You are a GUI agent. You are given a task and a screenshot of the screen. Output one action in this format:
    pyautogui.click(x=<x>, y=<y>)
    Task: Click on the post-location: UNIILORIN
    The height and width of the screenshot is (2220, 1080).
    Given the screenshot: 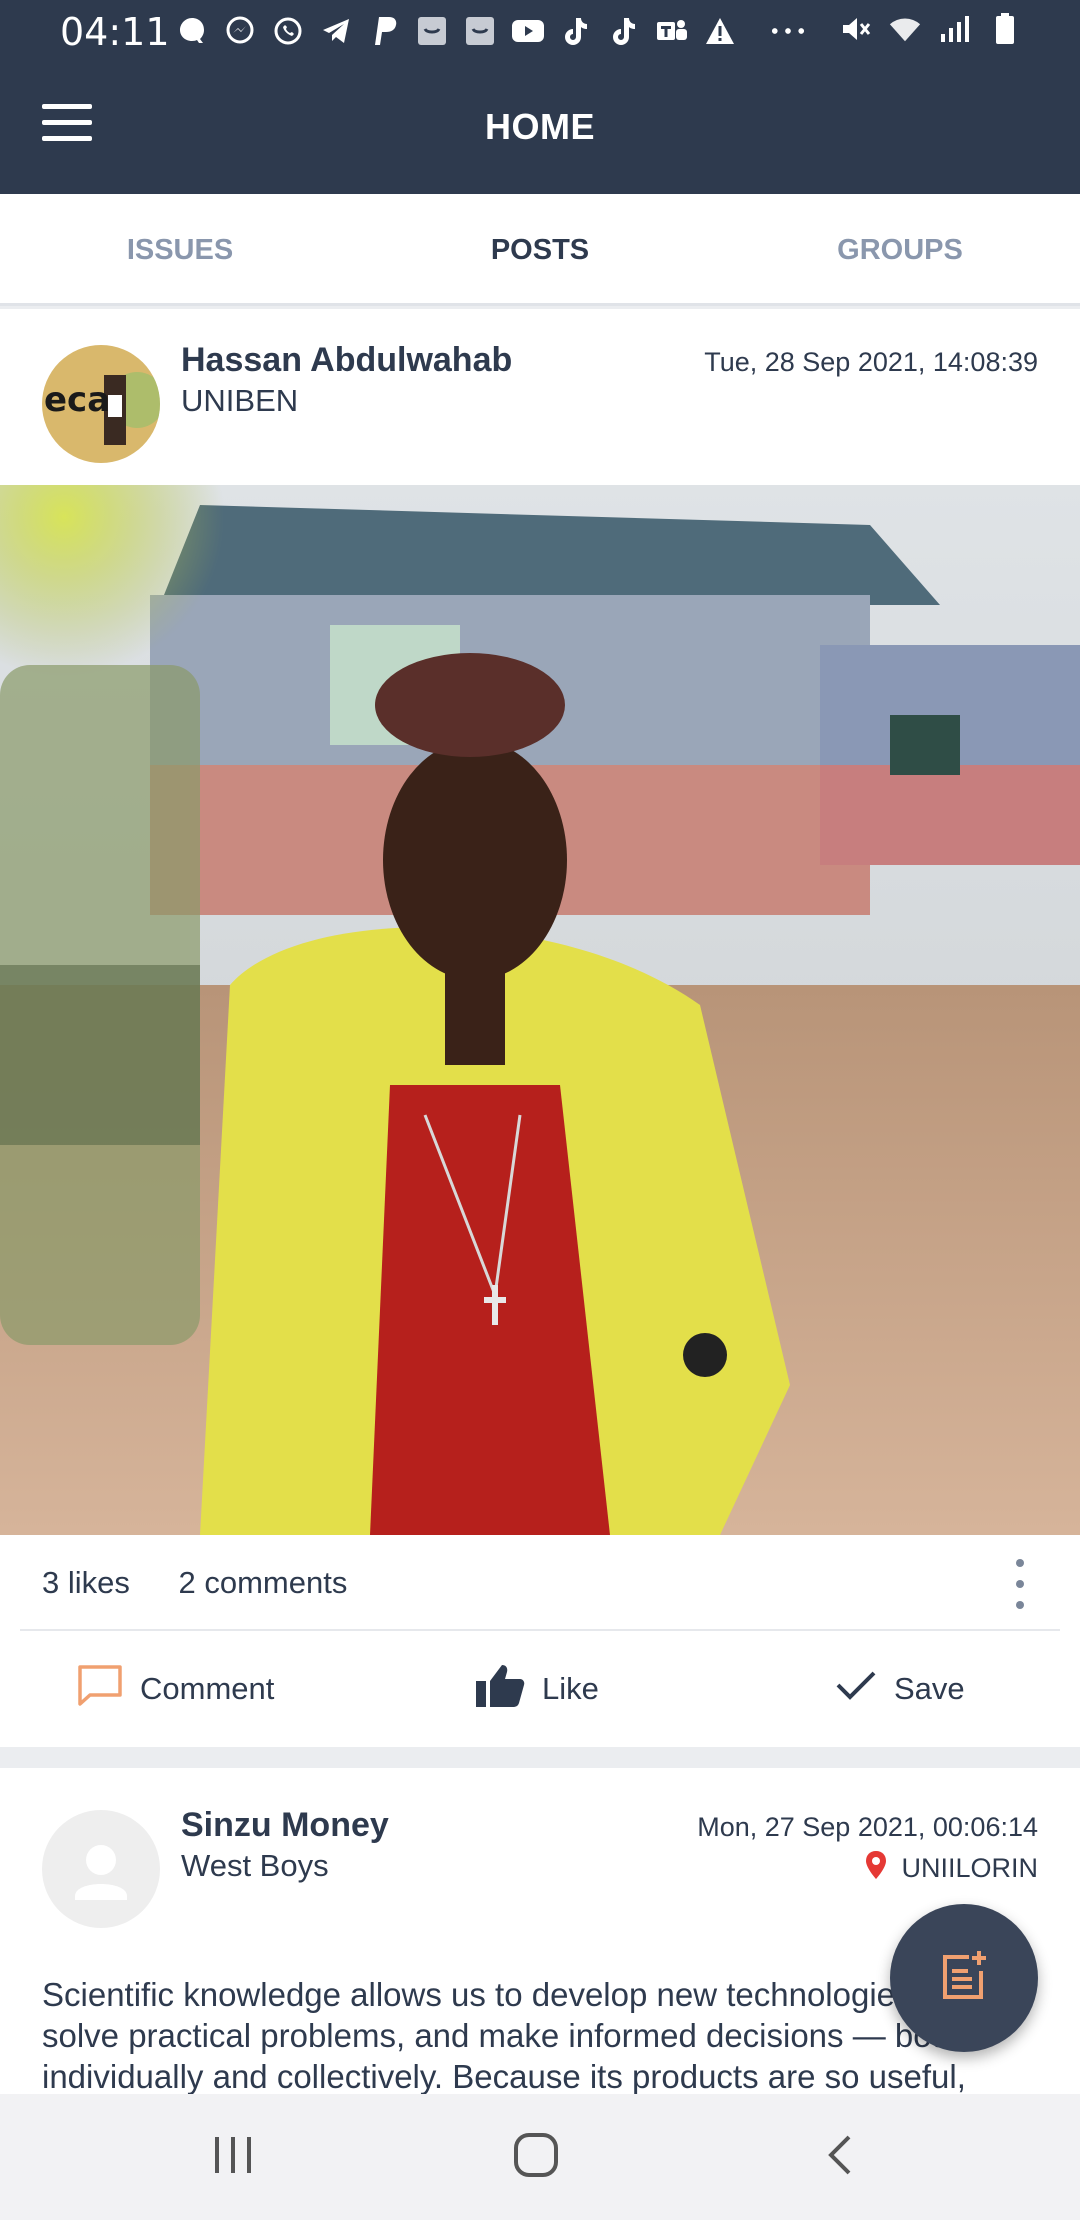 What is the action you would take?
    pyautogui.click(x=951, y=1868)
    